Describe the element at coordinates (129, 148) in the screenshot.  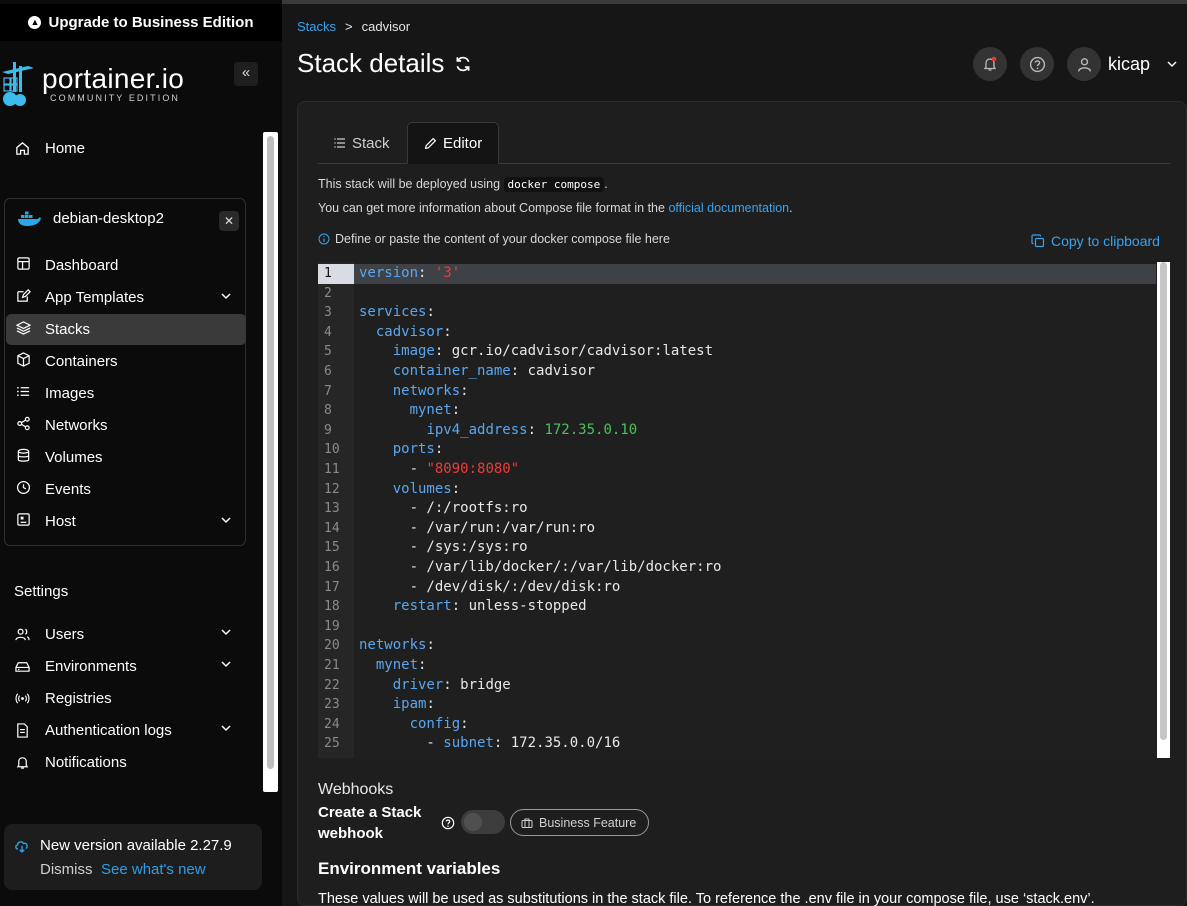
I see `sidebar-item-home: Home` at that location.